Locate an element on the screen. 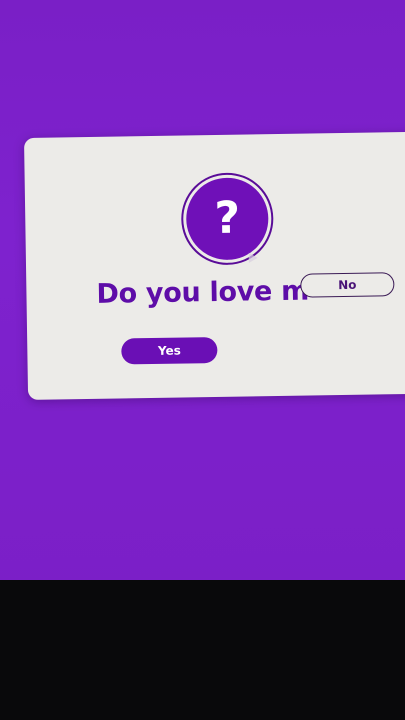  question-mark-icon: ? is located at coordinates (227, 219).